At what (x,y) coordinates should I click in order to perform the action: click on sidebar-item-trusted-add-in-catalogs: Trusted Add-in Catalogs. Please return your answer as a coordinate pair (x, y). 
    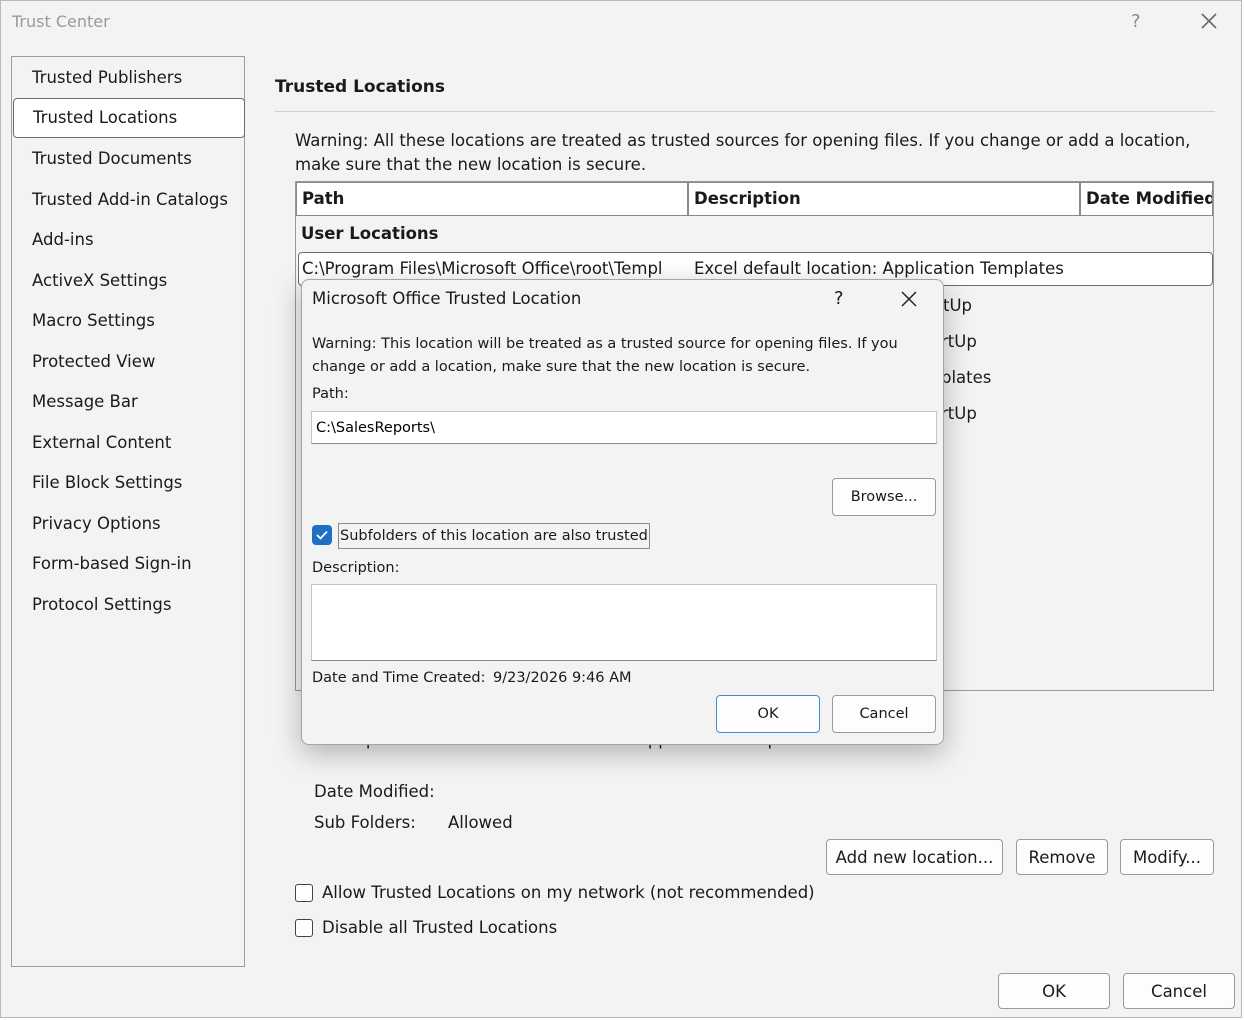
    Looking at the image, I should click on (128, 200).